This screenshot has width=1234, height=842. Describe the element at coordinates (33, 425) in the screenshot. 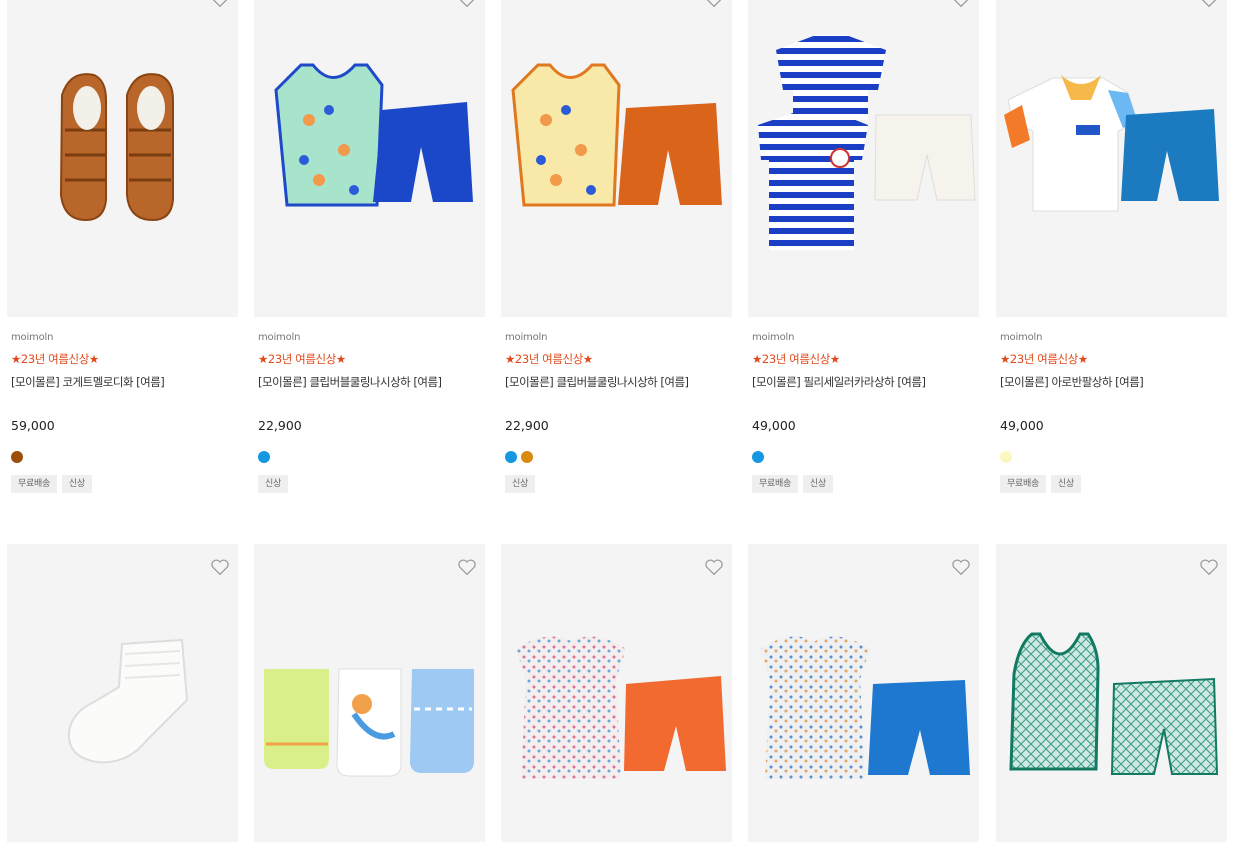

I see `product-price: 59,000` at that location.